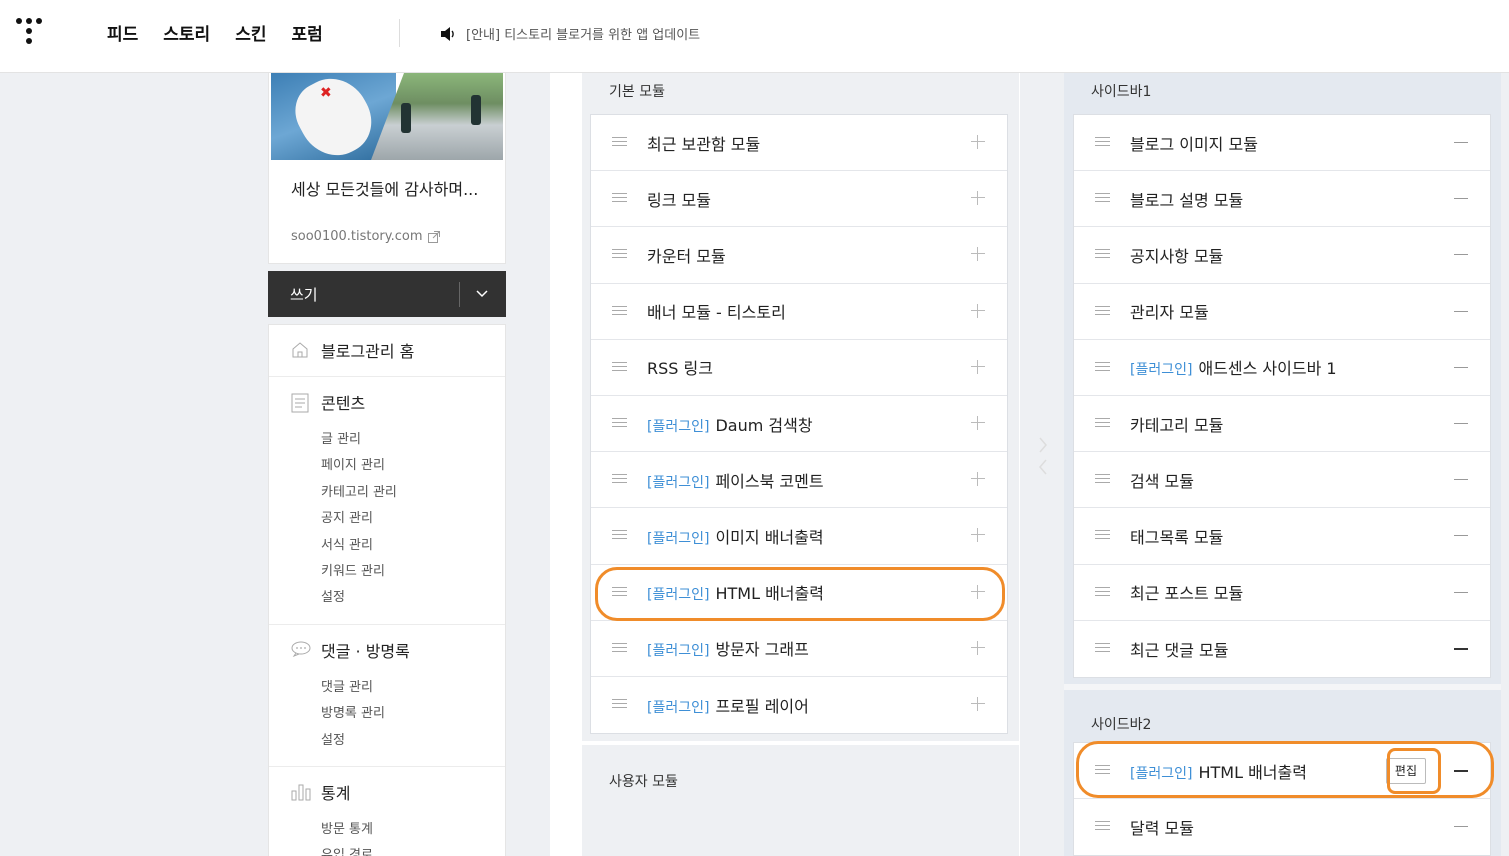  What do you see at coordinates (122, 32) in the screenshot?
I see `nav-feed: 피드` at bounding box center [122, 32].